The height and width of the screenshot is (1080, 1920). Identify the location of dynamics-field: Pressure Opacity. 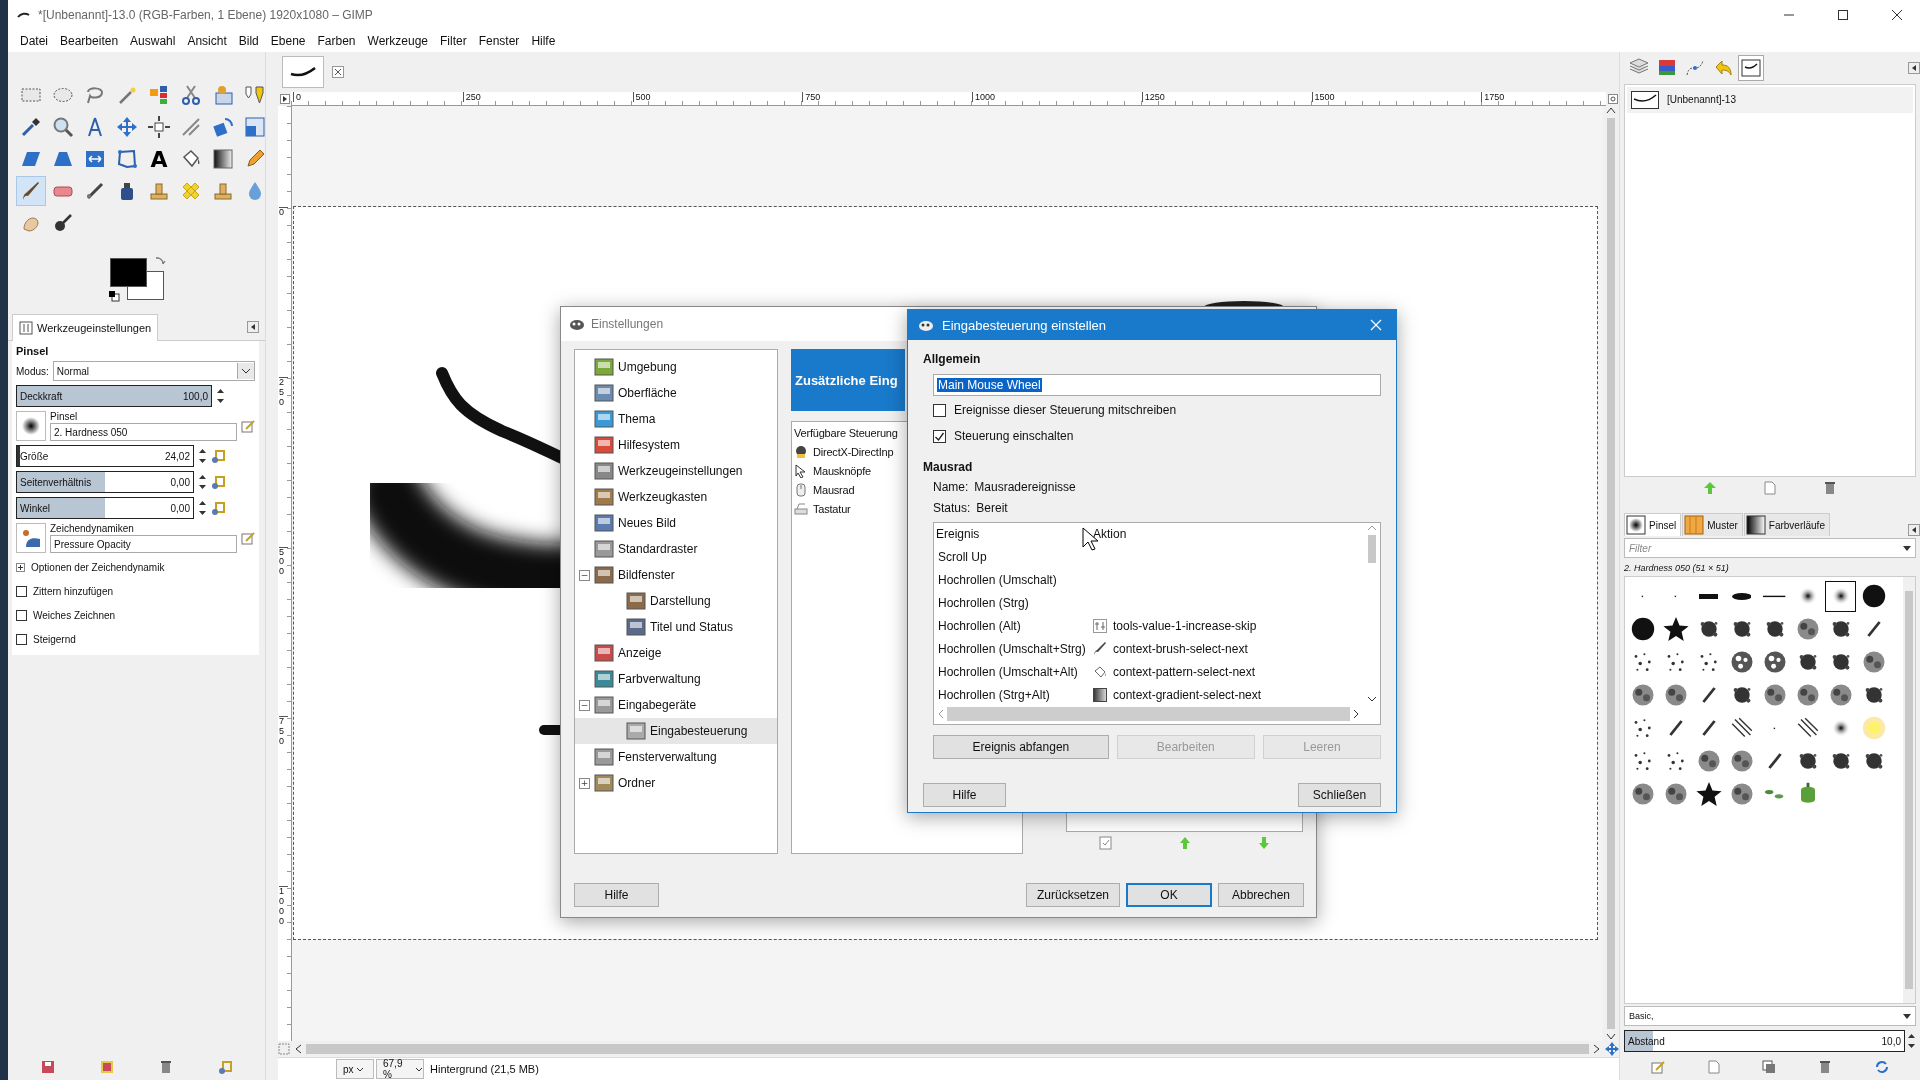
(143, 544).